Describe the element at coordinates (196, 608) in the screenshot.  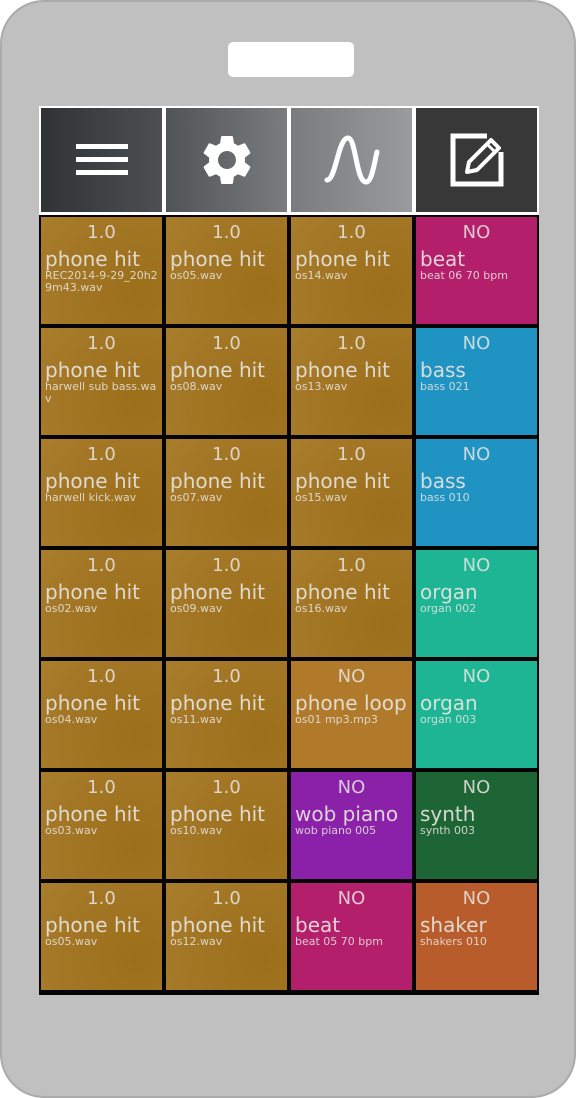
I see `pad-filename: os09.wav` at that location.